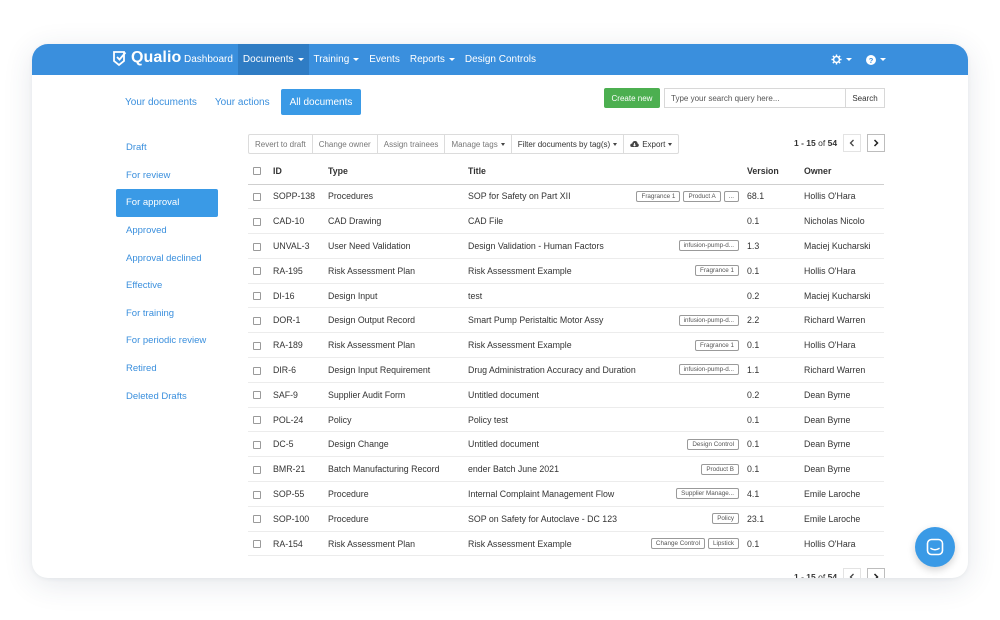 The width and height of the screenshot is (1000, 620). I want to click on cell-id: UNVAL-3, so click(300, 246).